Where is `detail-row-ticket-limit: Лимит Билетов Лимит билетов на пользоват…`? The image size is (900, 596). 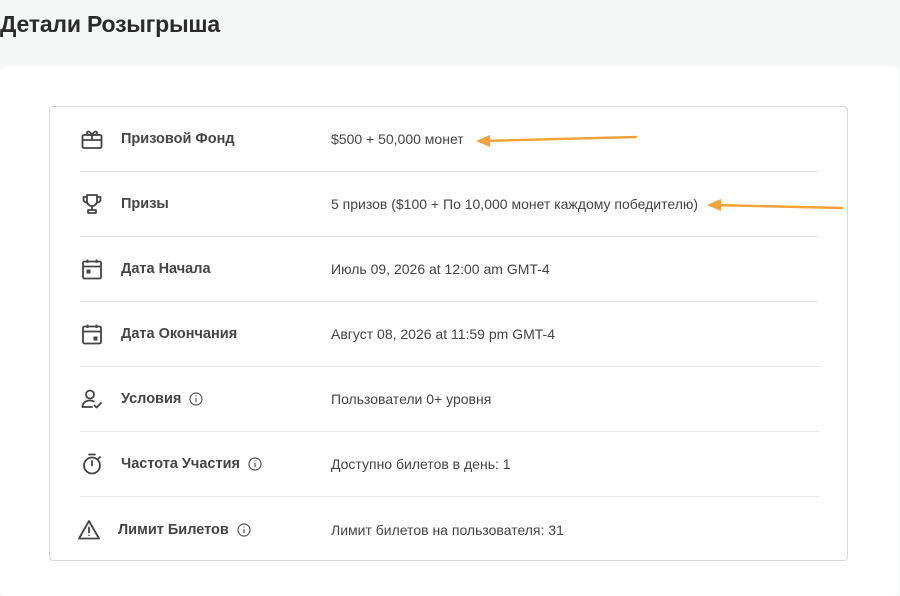
detail-row-ticket-limit: Лимит Билетов Лимит билетов на пользоват… is located at coordinates (448, 529).